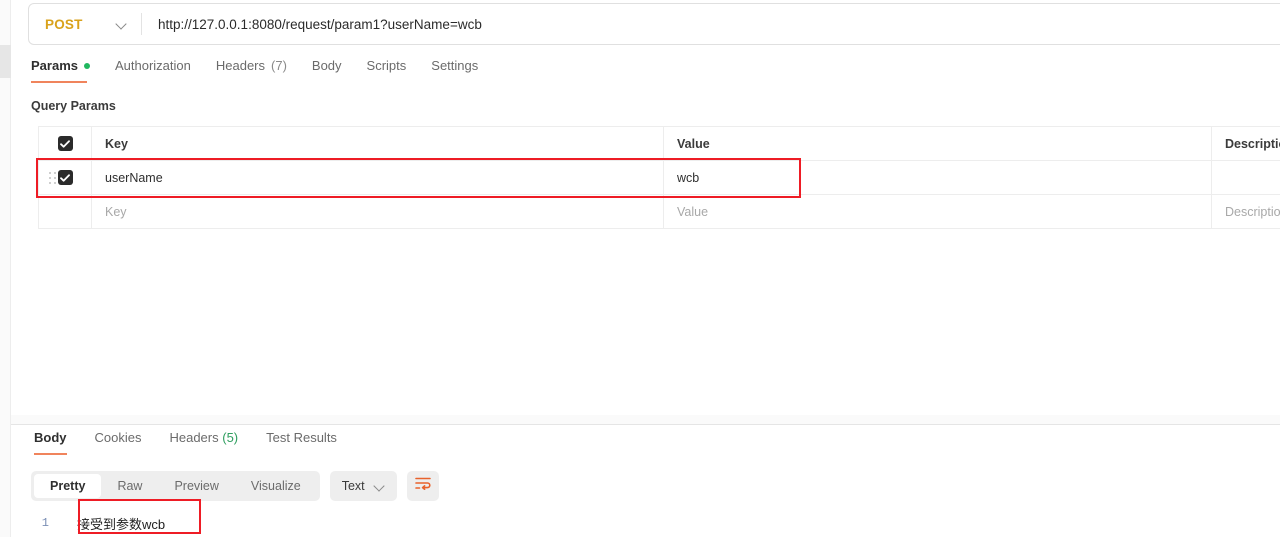 This screenshot has height=537, width=1280. Describe the element at coordinates (85, 24) in the screenshot. I see `http-method-dropdown: POST` at that location.